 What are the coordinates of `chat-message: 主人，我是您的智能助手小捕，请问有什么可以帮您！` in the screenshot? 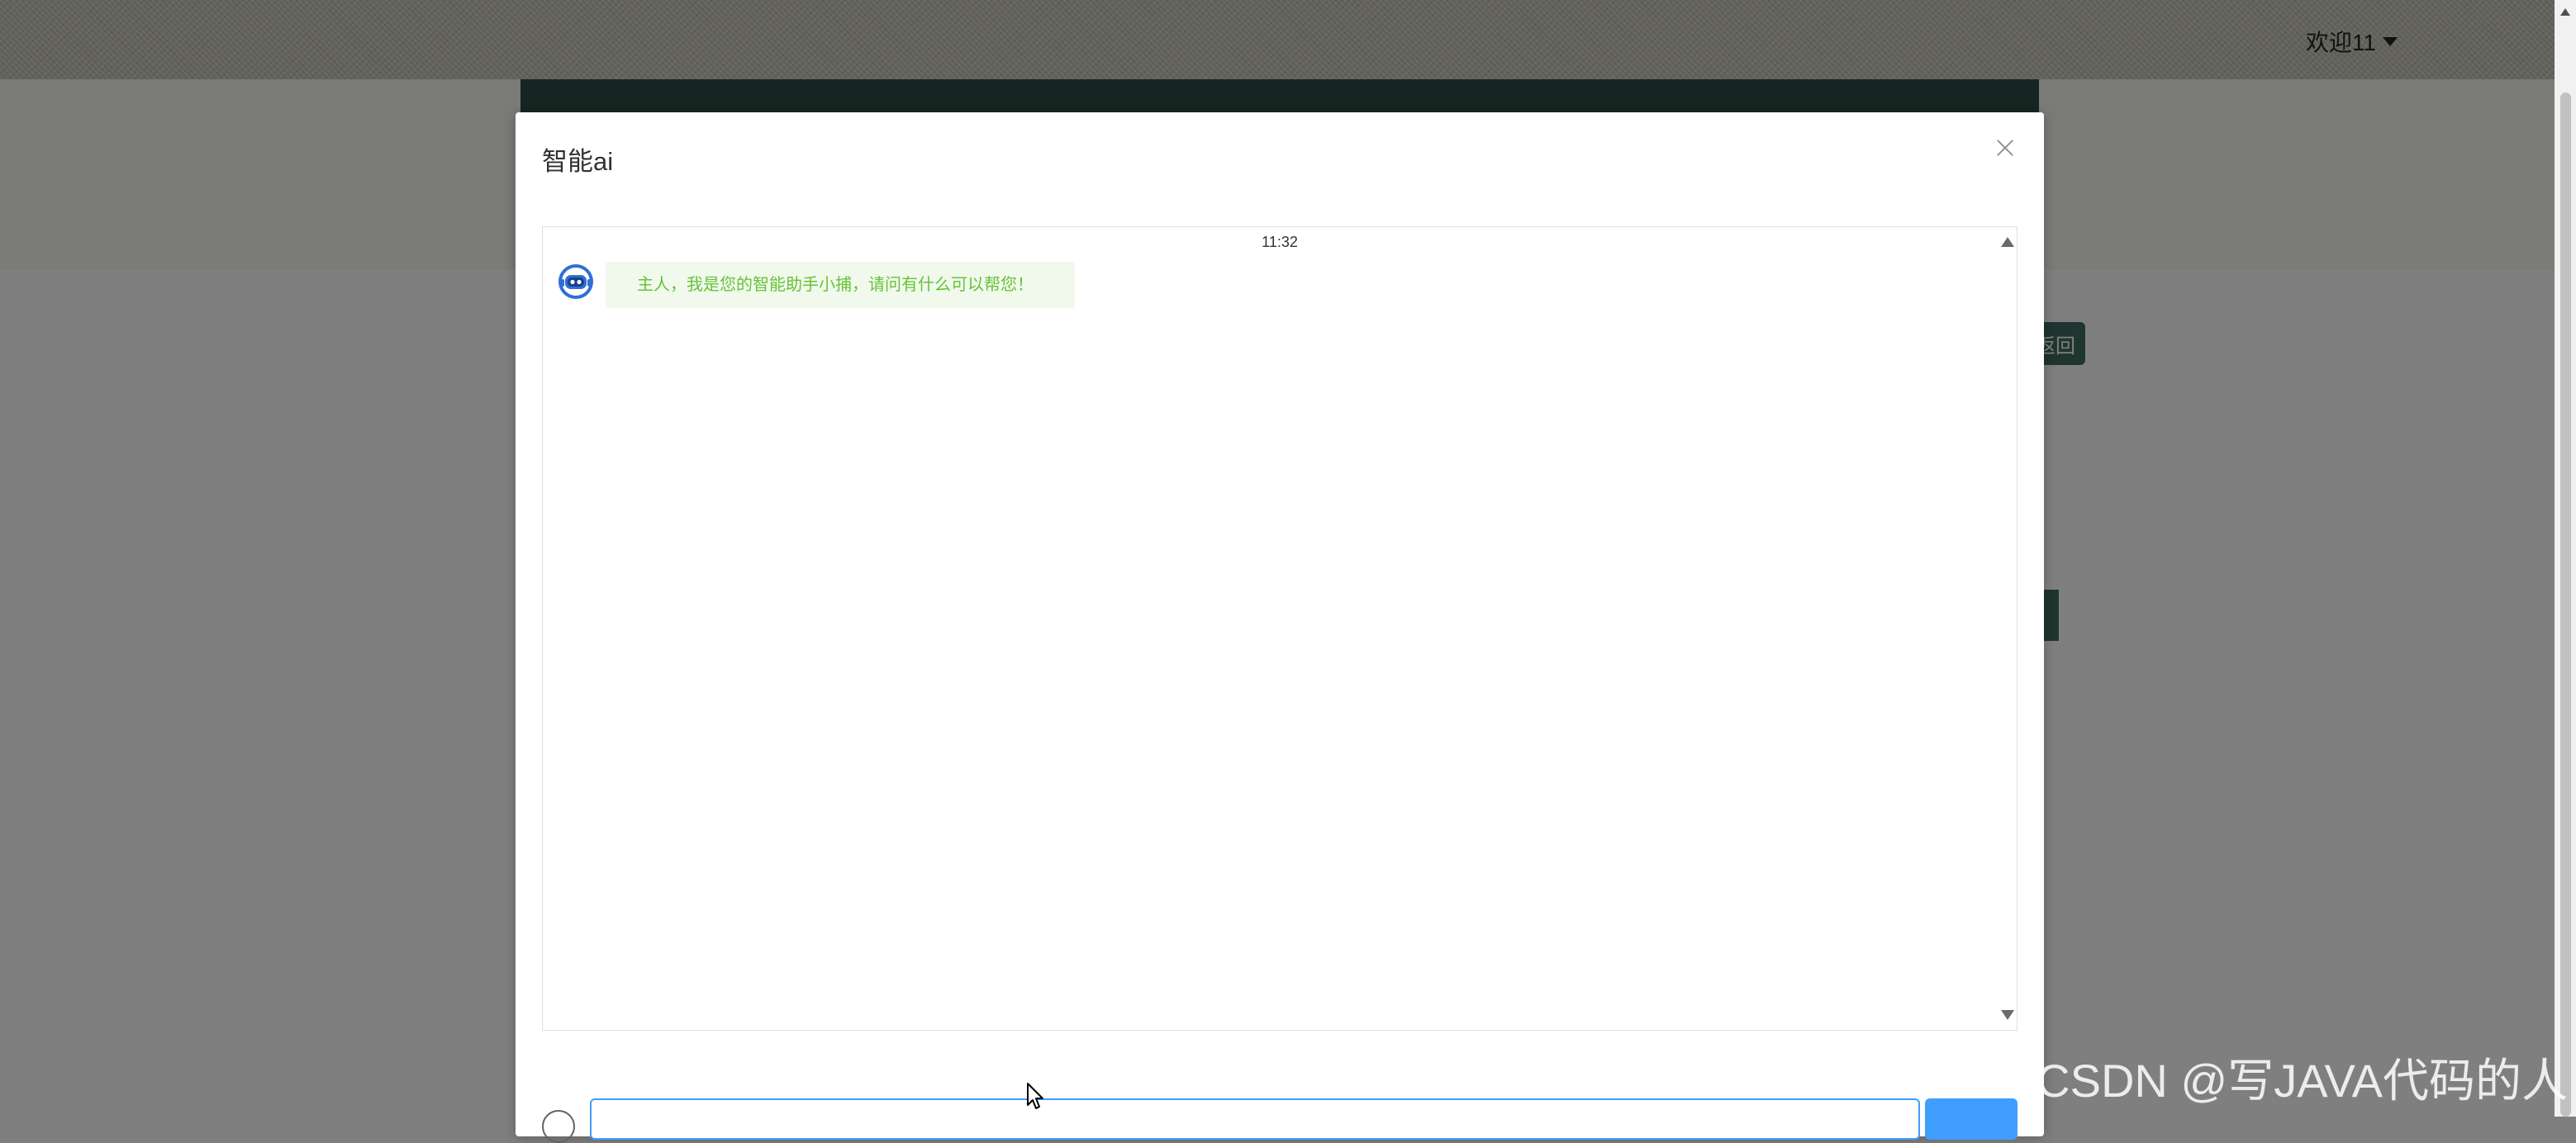 It's located at (816, 285).